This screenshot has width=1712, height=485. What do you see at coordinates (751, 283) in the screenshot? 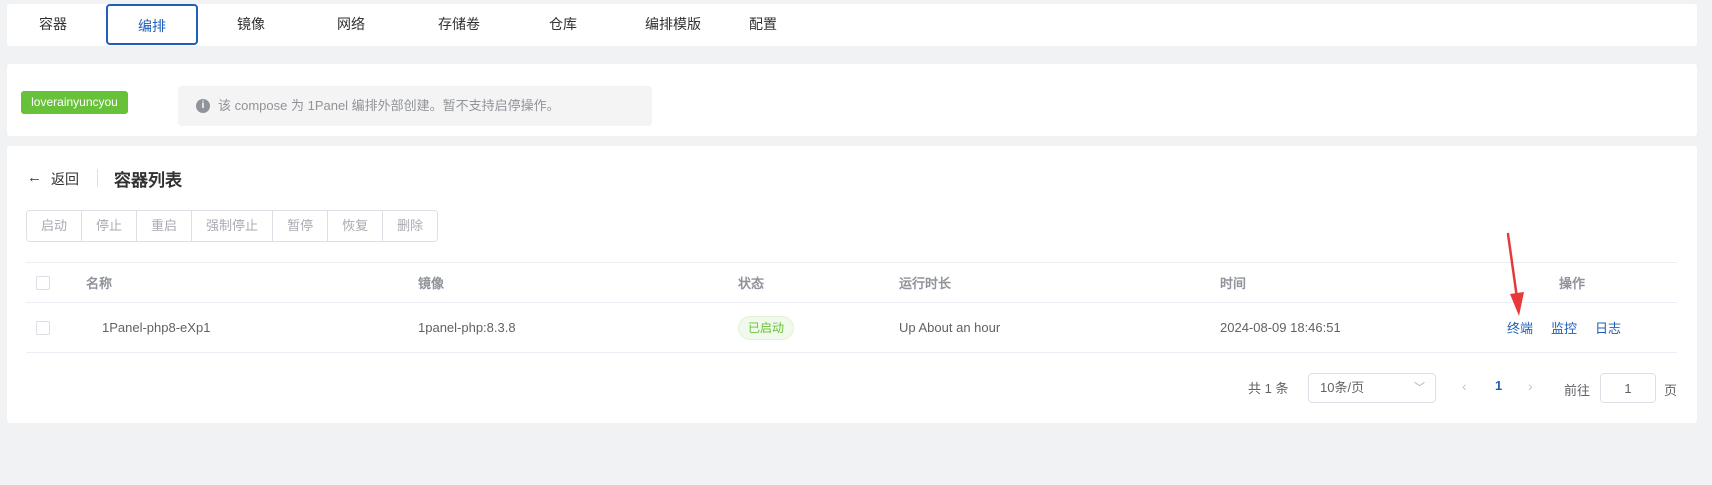
I see `column-header-status: 状态` at bounding box center [751, 283].